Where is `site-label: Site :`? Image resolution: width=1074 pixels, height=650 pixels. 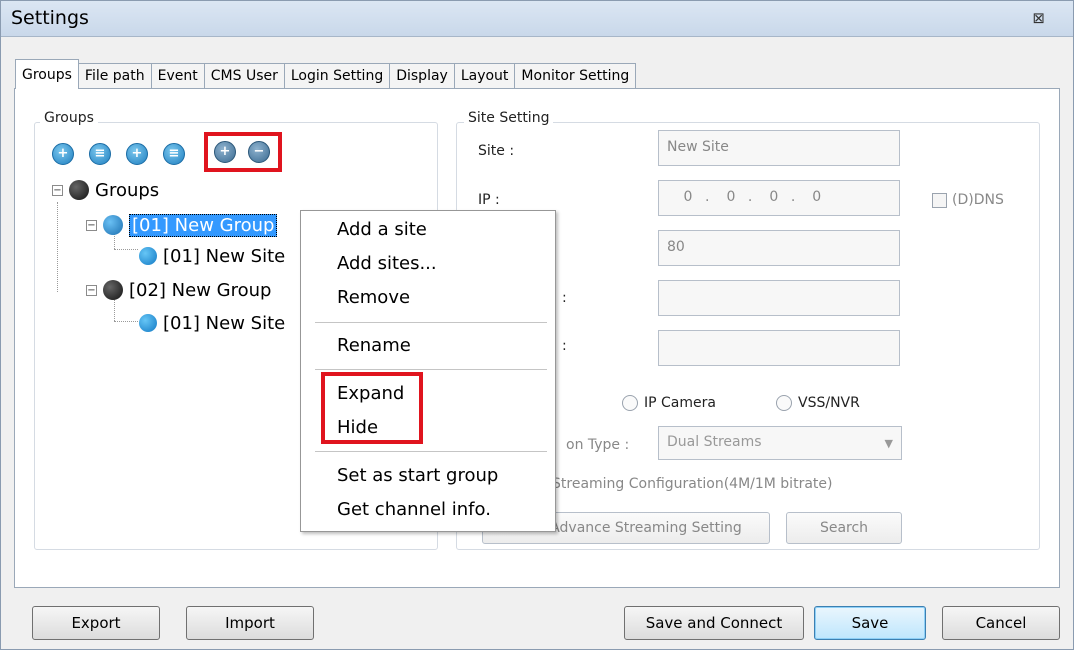 site-label: Site : is located at coordinates (496, 151).